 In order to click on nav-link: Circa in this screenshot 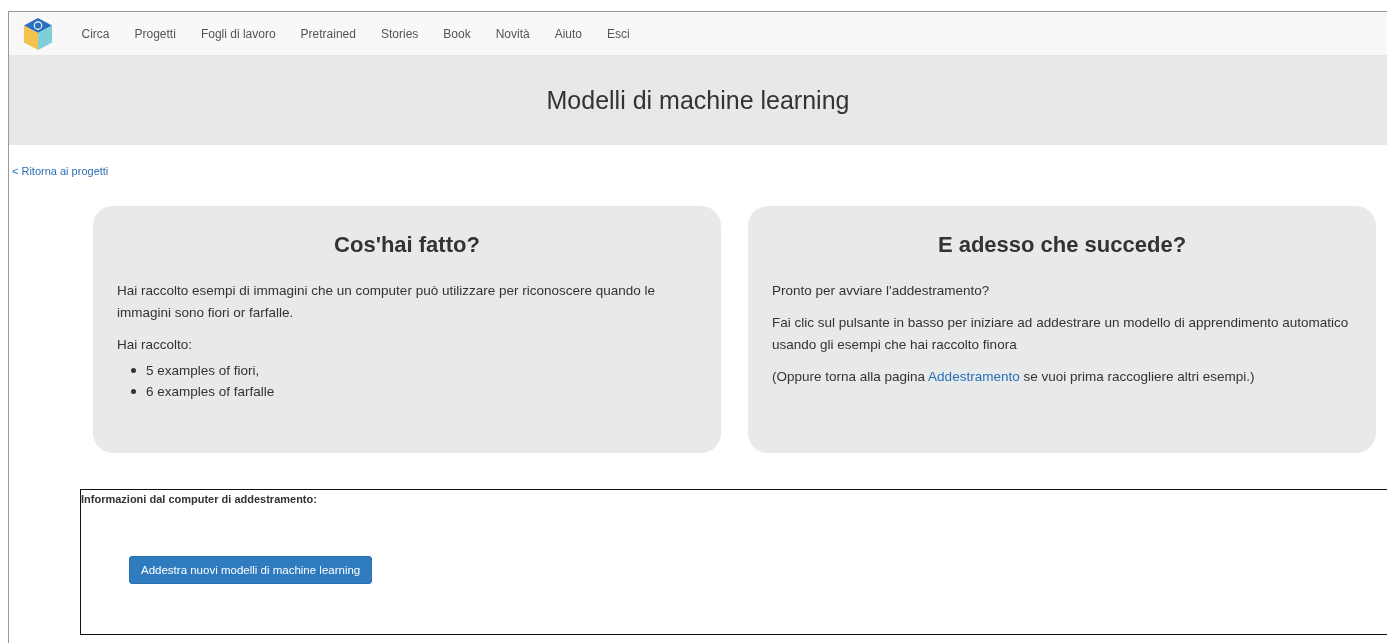, I will do `click(95, 33)`.